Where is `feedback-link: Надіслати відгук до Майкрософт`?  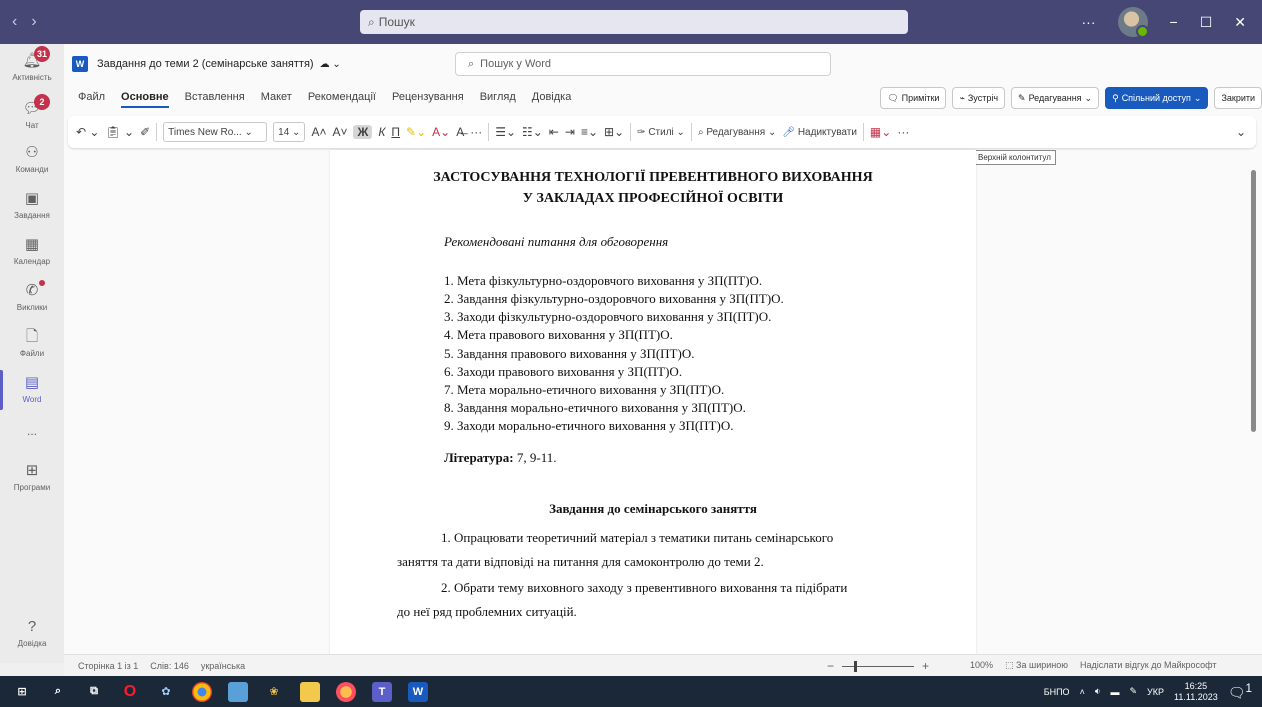 feedback-link: Надіслати відгук до Майкрософт is located at coordinates (1148, 665).